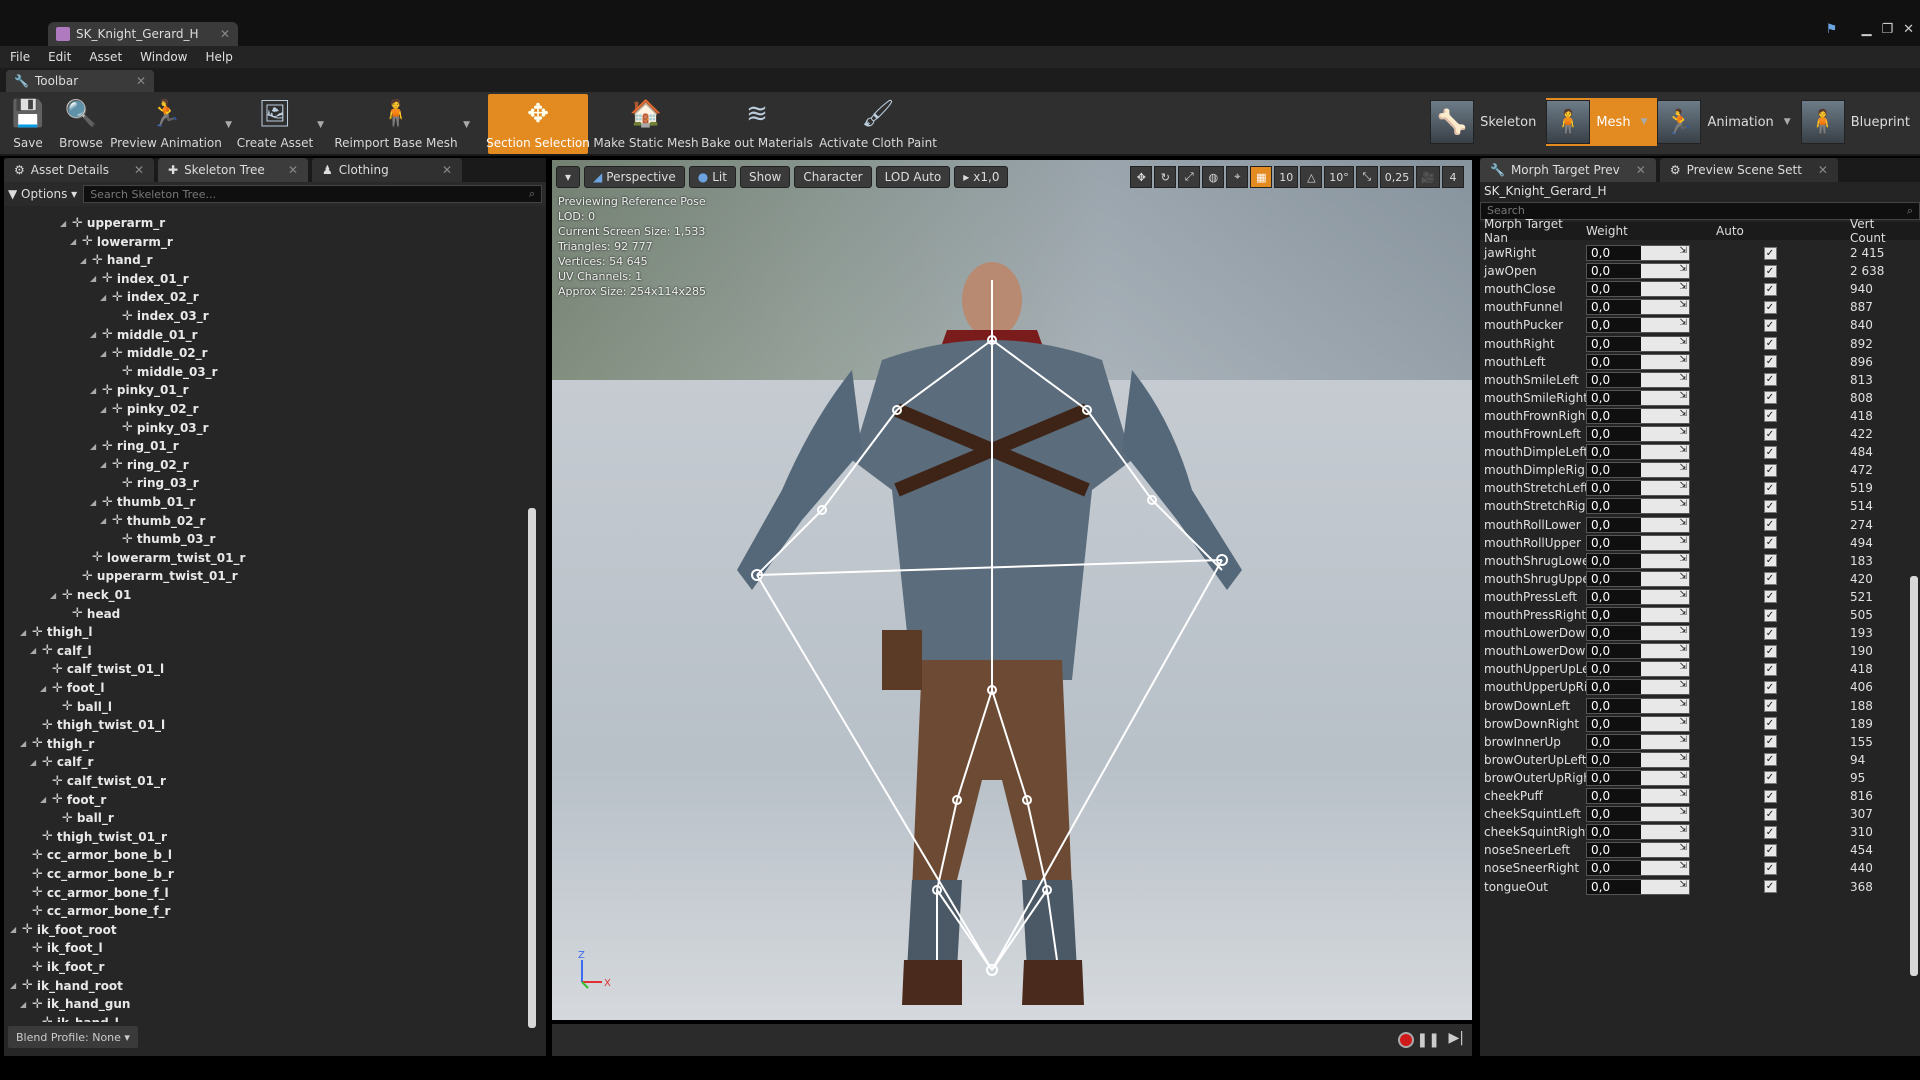 The height and width of the screenshot is (1080, 1920). Describe the element at coordinates (1695, 470) in the screenshot. I see `table-row: mouthDimpleRight 0,0 ⇲ ✓ 472` at that location.